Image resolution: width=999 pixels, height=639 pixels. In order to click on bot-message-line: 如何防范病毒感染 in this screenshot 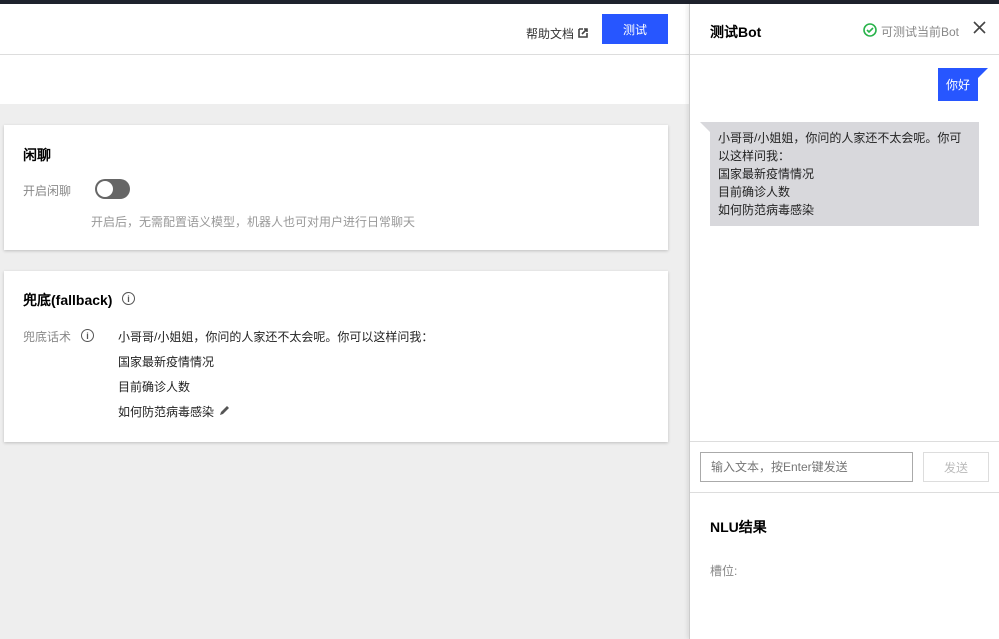, I will do `click(766, 210)`.